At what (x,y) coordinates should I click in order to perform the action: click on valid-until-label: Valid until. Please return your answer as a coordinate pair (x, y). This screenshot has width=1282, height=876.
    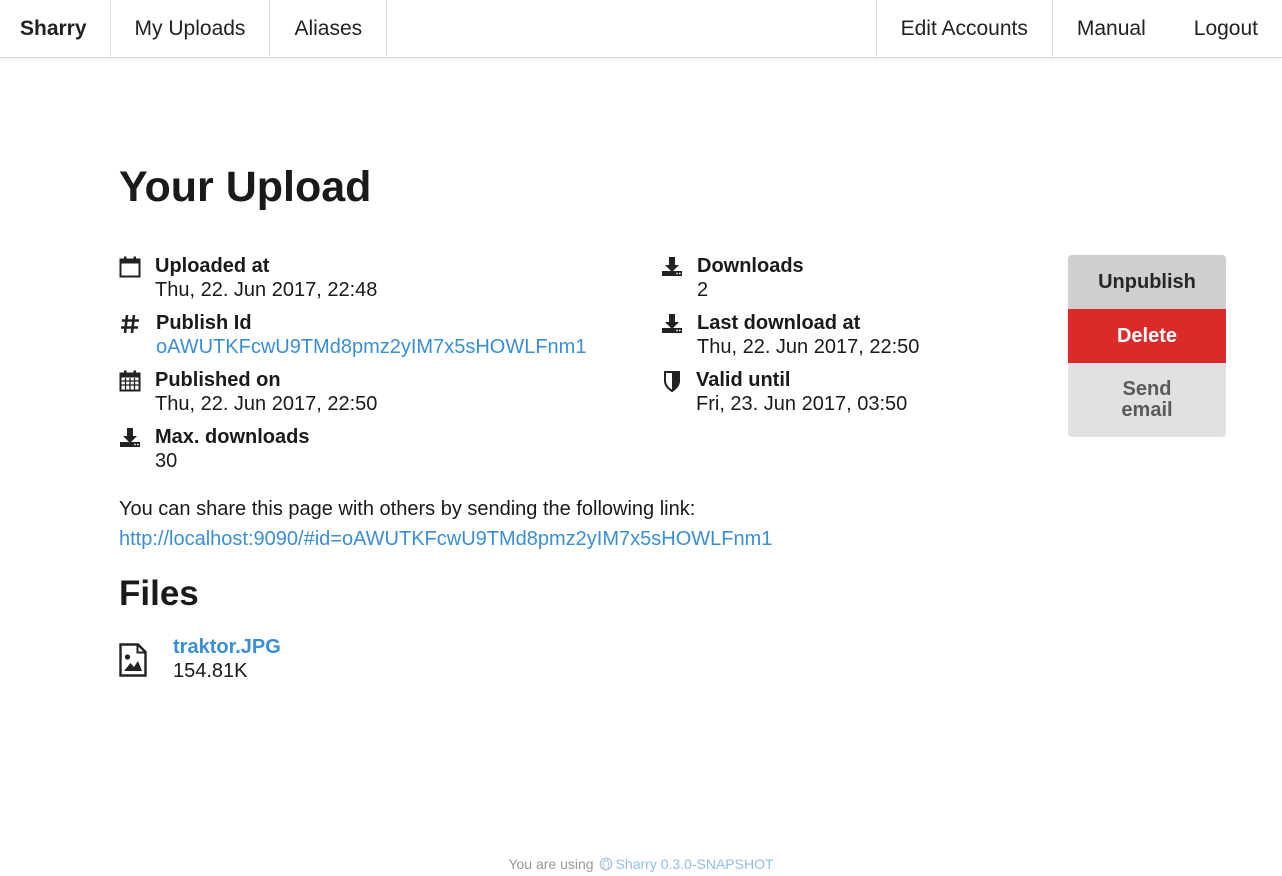
    Looking at the image, I should click on (743, 380).